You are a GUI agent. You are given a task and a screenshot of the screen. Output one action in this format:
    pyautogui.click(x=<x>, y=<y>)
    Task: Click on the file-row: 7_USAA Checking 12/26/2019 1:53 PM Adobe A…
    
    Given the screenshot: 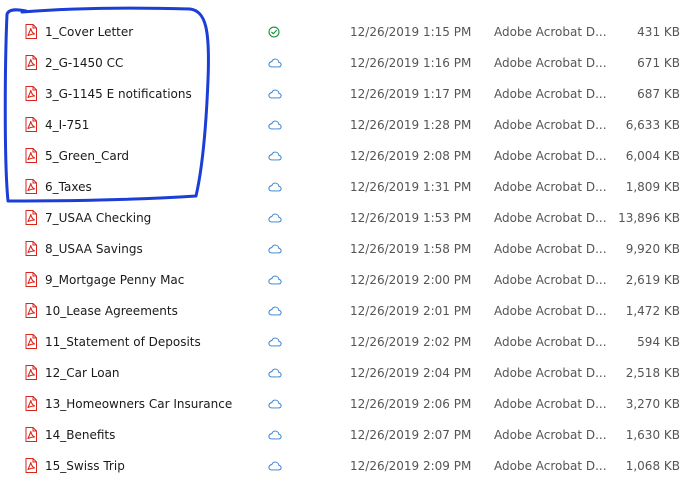 What is the action you would take?
    pyautogui.click(x=346, y=218)
    